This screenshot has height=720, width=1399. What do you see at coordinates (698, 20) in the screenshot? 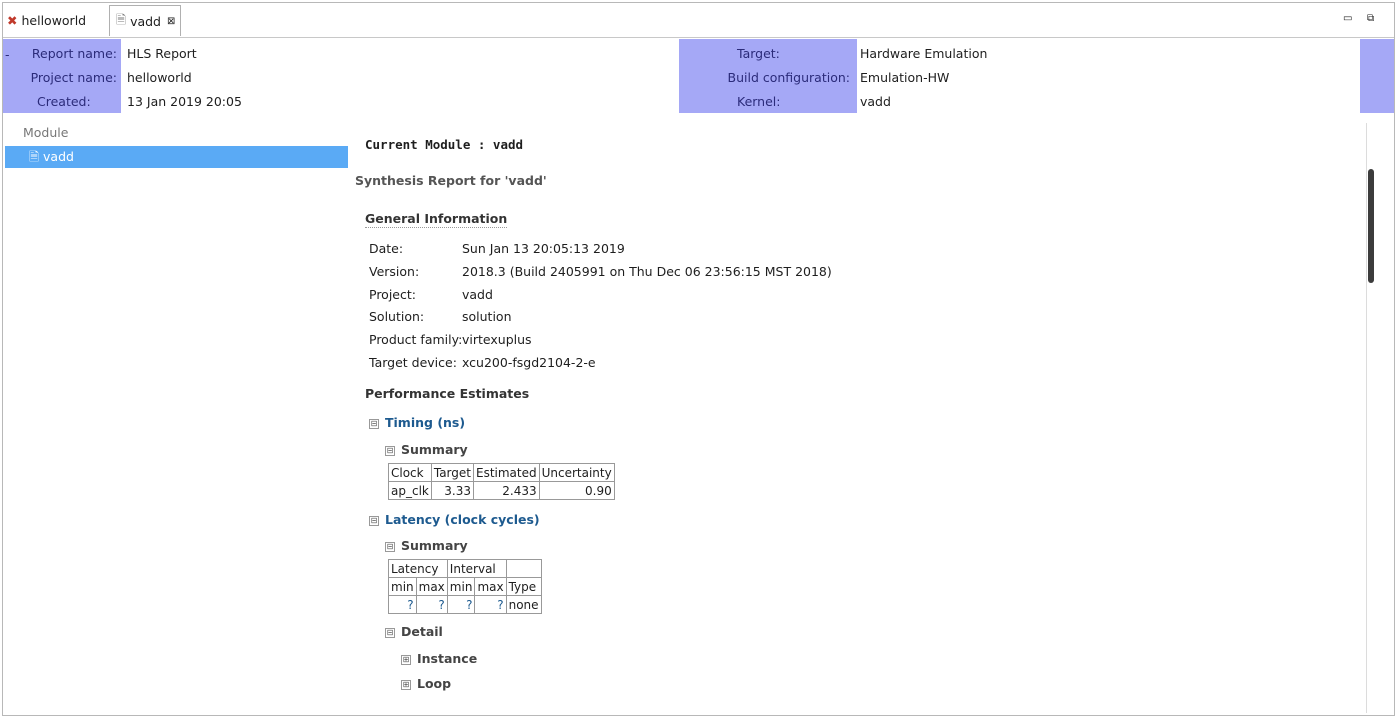
I see `editor-tab-bar: ✖ helloworld 🗎 vadd ⊠ ▭ ⧉` at bounding box center [698, 20].